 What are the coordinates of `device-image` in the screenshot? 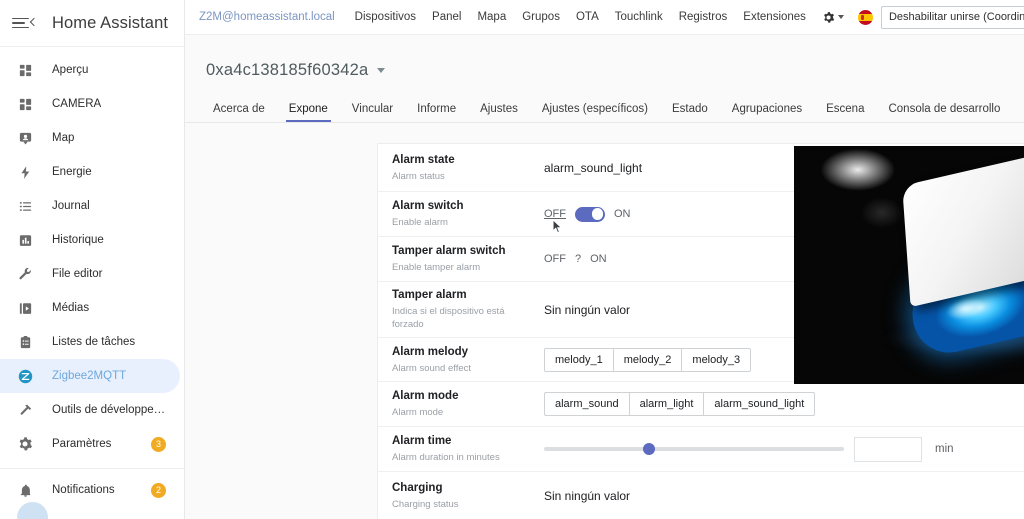 It's located at (909, 265).